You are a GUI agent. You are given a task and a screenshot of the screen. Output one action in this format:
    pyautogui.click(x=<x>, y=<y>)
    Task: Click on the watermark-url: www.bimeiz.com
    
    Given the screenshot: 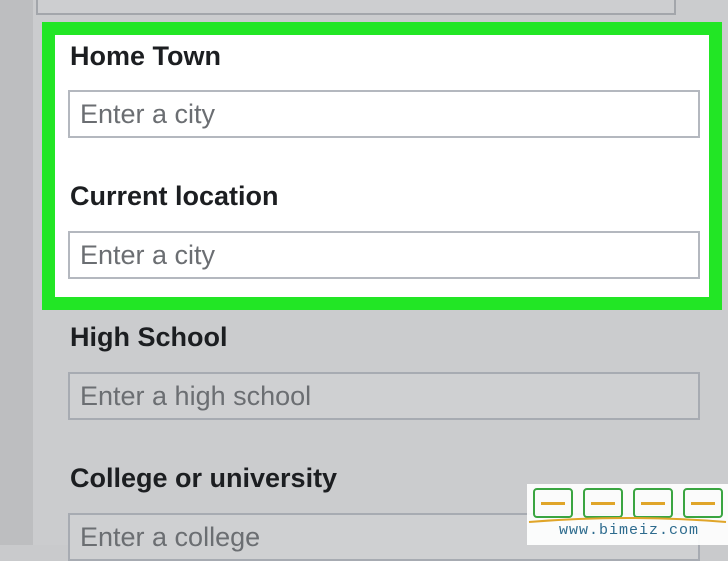 What is the action you would take?
    pyautogui.click(x=629, y=530)
    